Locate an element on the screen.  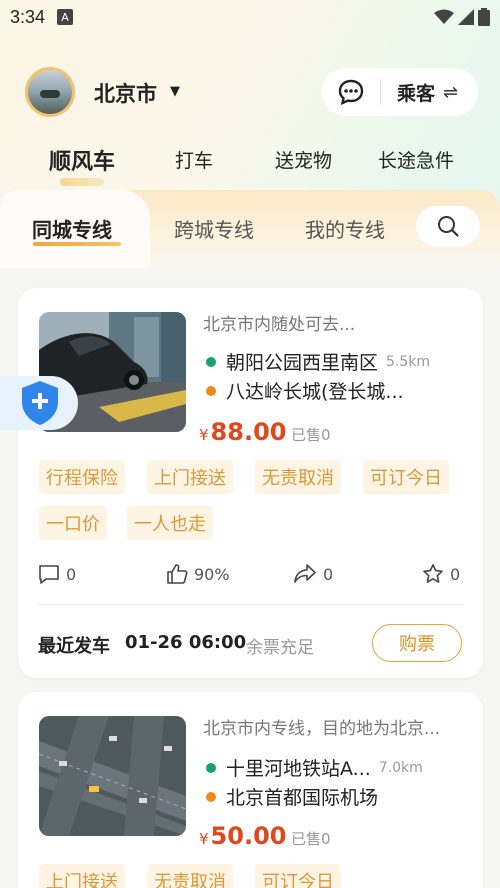
share-stat: 0 is located at coordinates (313, 574).